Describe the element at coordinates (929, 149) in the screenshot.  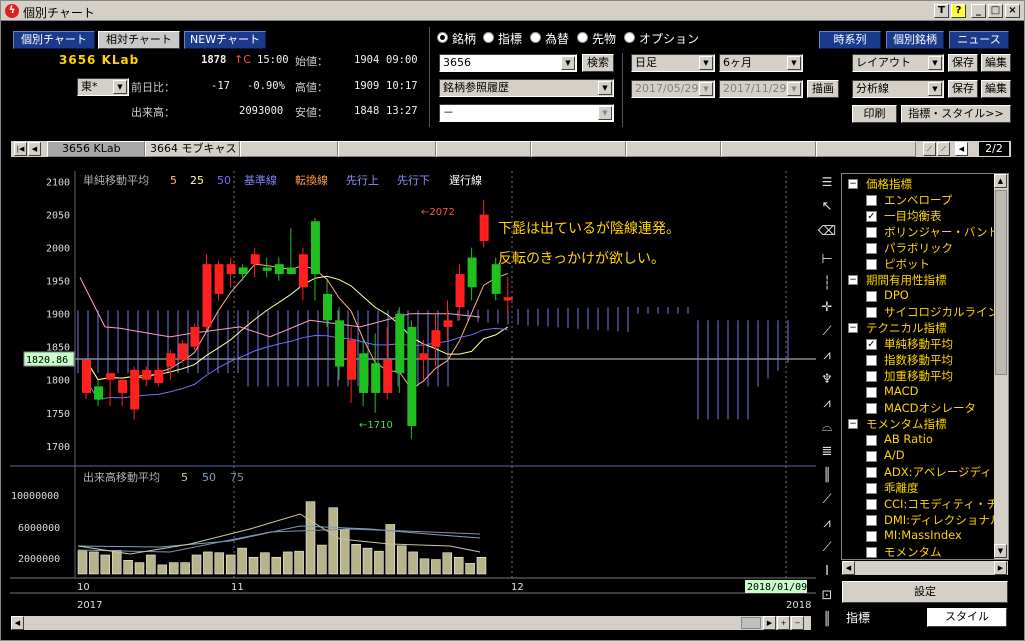
I see `tab-scroll-left-icon: ⟋` at that location.